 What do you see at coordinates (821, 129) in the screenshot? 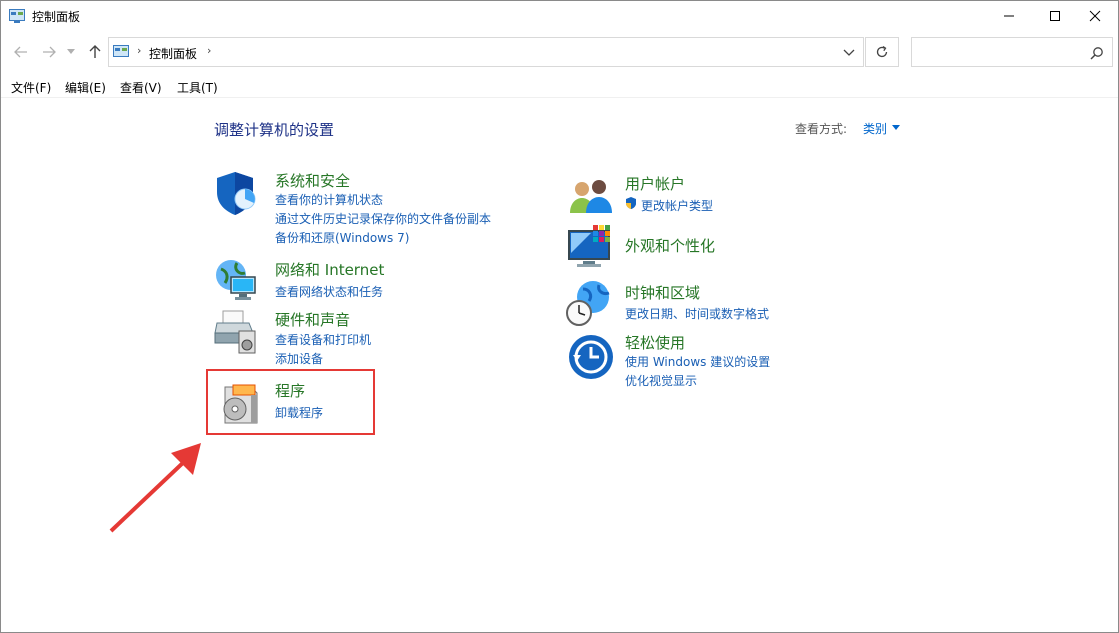
I see `view-by-label: 查看方式:` at bounding box center [821, 129].